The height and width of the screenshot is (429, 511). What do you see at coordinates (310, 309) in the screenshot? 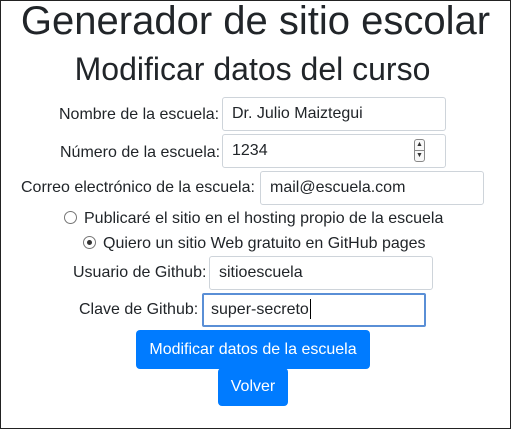
I see `text-caret` at bounding box center [310, 309].